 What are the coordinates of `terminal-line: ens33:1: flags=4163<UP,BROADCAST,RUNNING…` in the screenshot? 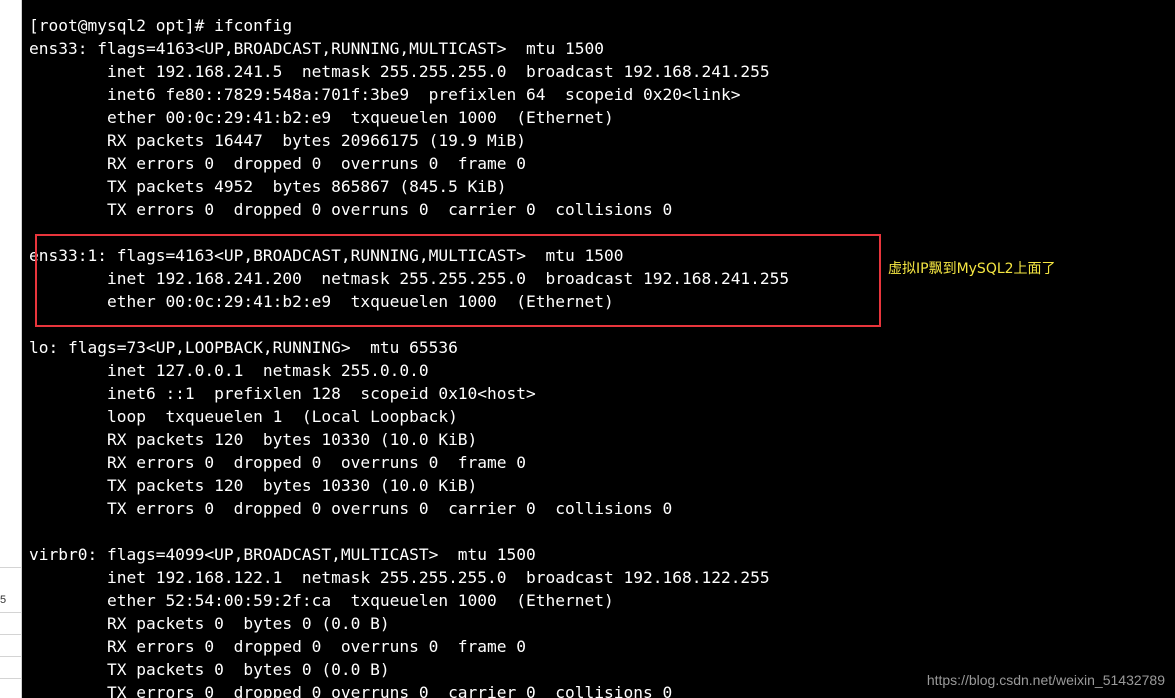 It's located at (326, 255).